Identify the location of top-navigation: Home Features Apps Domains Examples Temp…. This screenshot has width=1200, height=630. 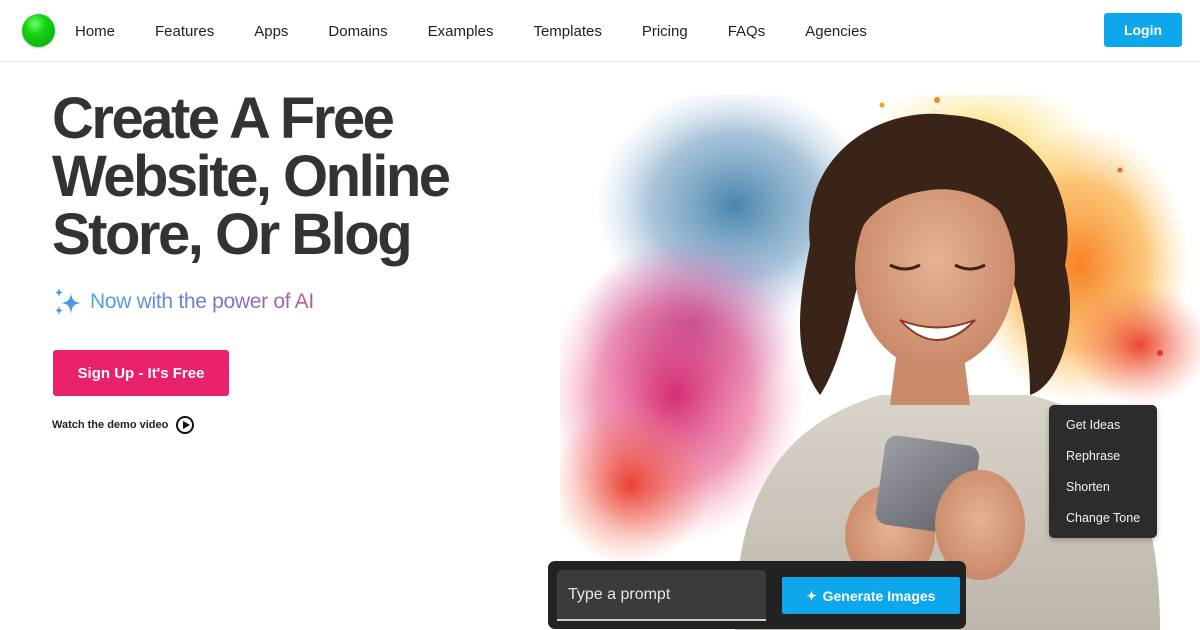
(600, 31).